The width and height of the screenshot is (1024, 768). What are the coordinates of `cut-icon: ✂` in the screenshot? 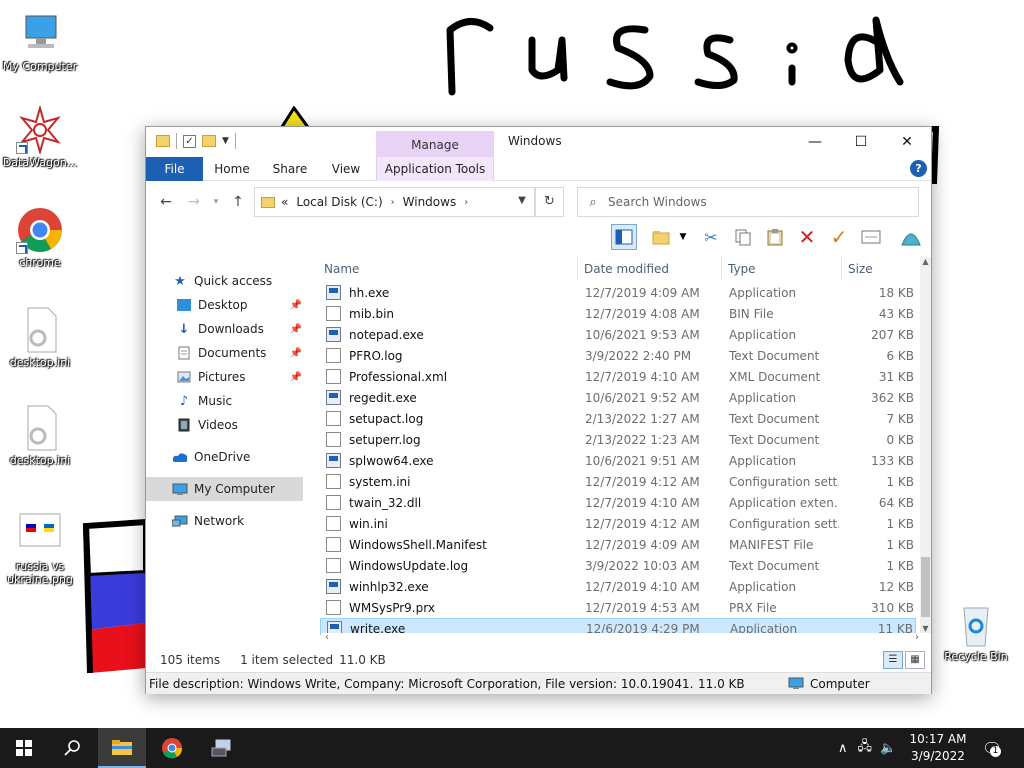 It's located at (711, 237).